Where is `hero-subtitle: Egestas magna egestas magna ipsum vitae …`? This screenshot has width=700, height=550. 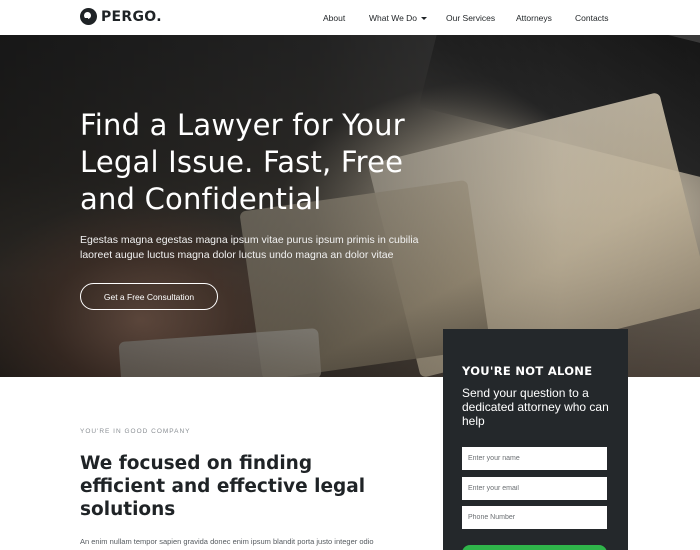
hero-subtitle: Egestas magna egestas magna ipsum vitae … is located at coordinates (249, 247).